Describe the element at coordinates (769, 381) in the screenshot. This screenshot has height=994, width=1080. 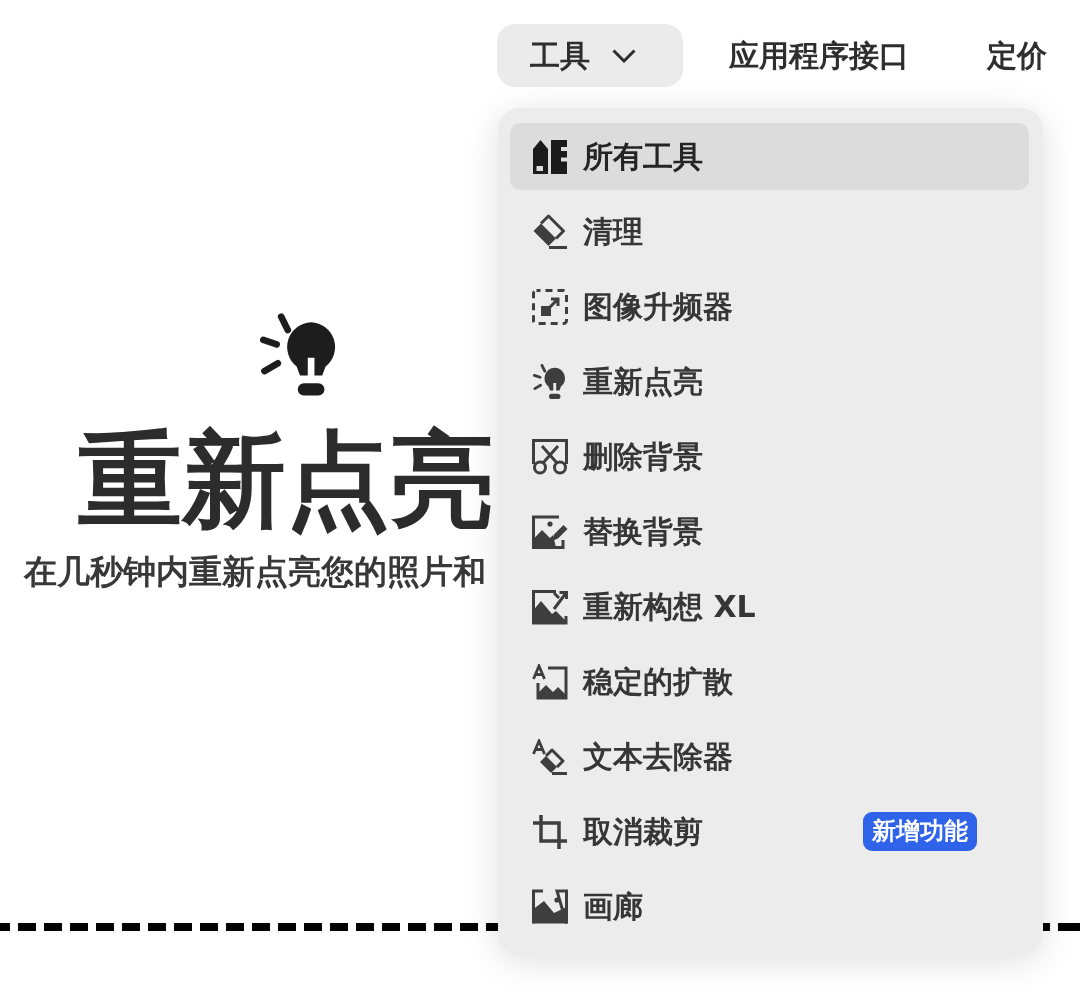
I see `menu-item: 重新点亮` at that location.